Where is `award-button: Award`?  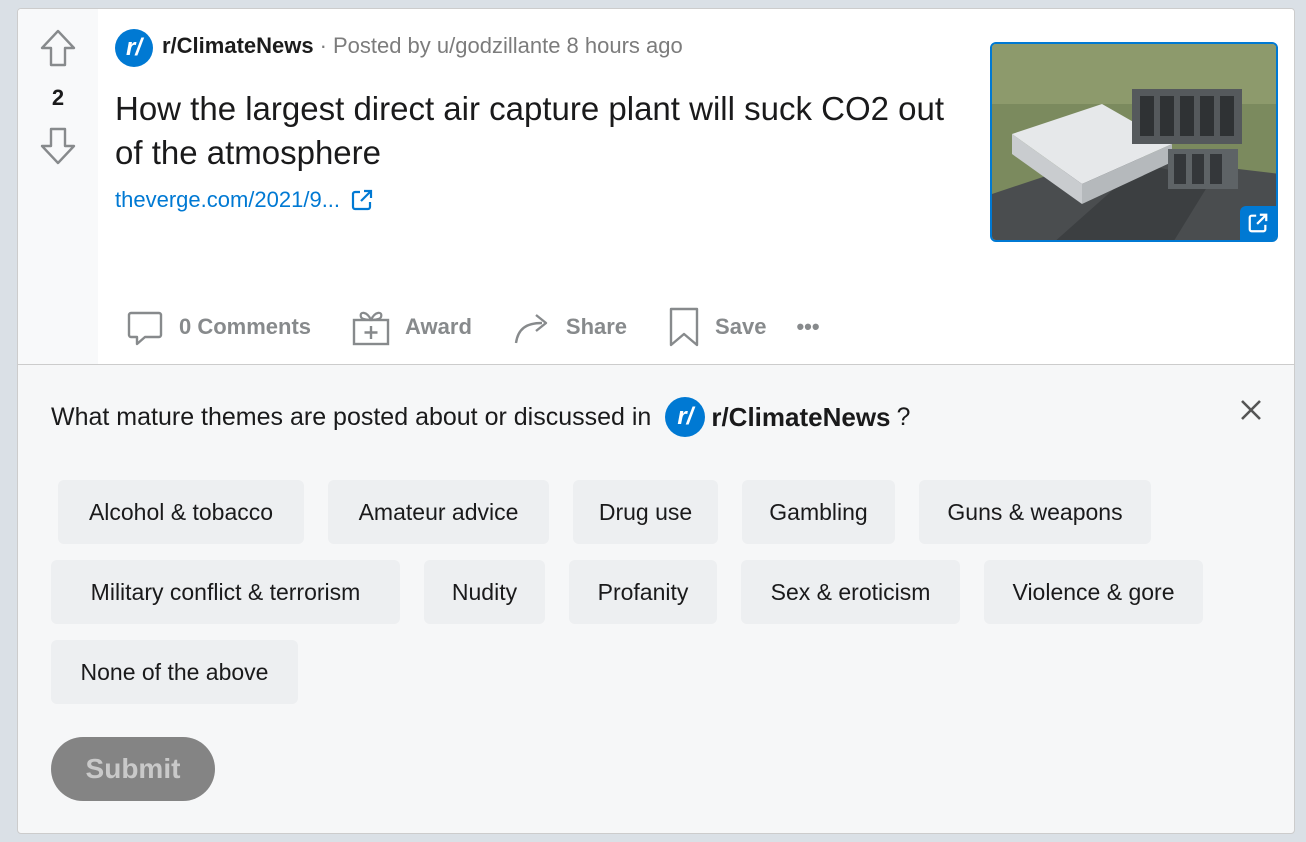
award-button: Award is located at coordinates (411, 327).